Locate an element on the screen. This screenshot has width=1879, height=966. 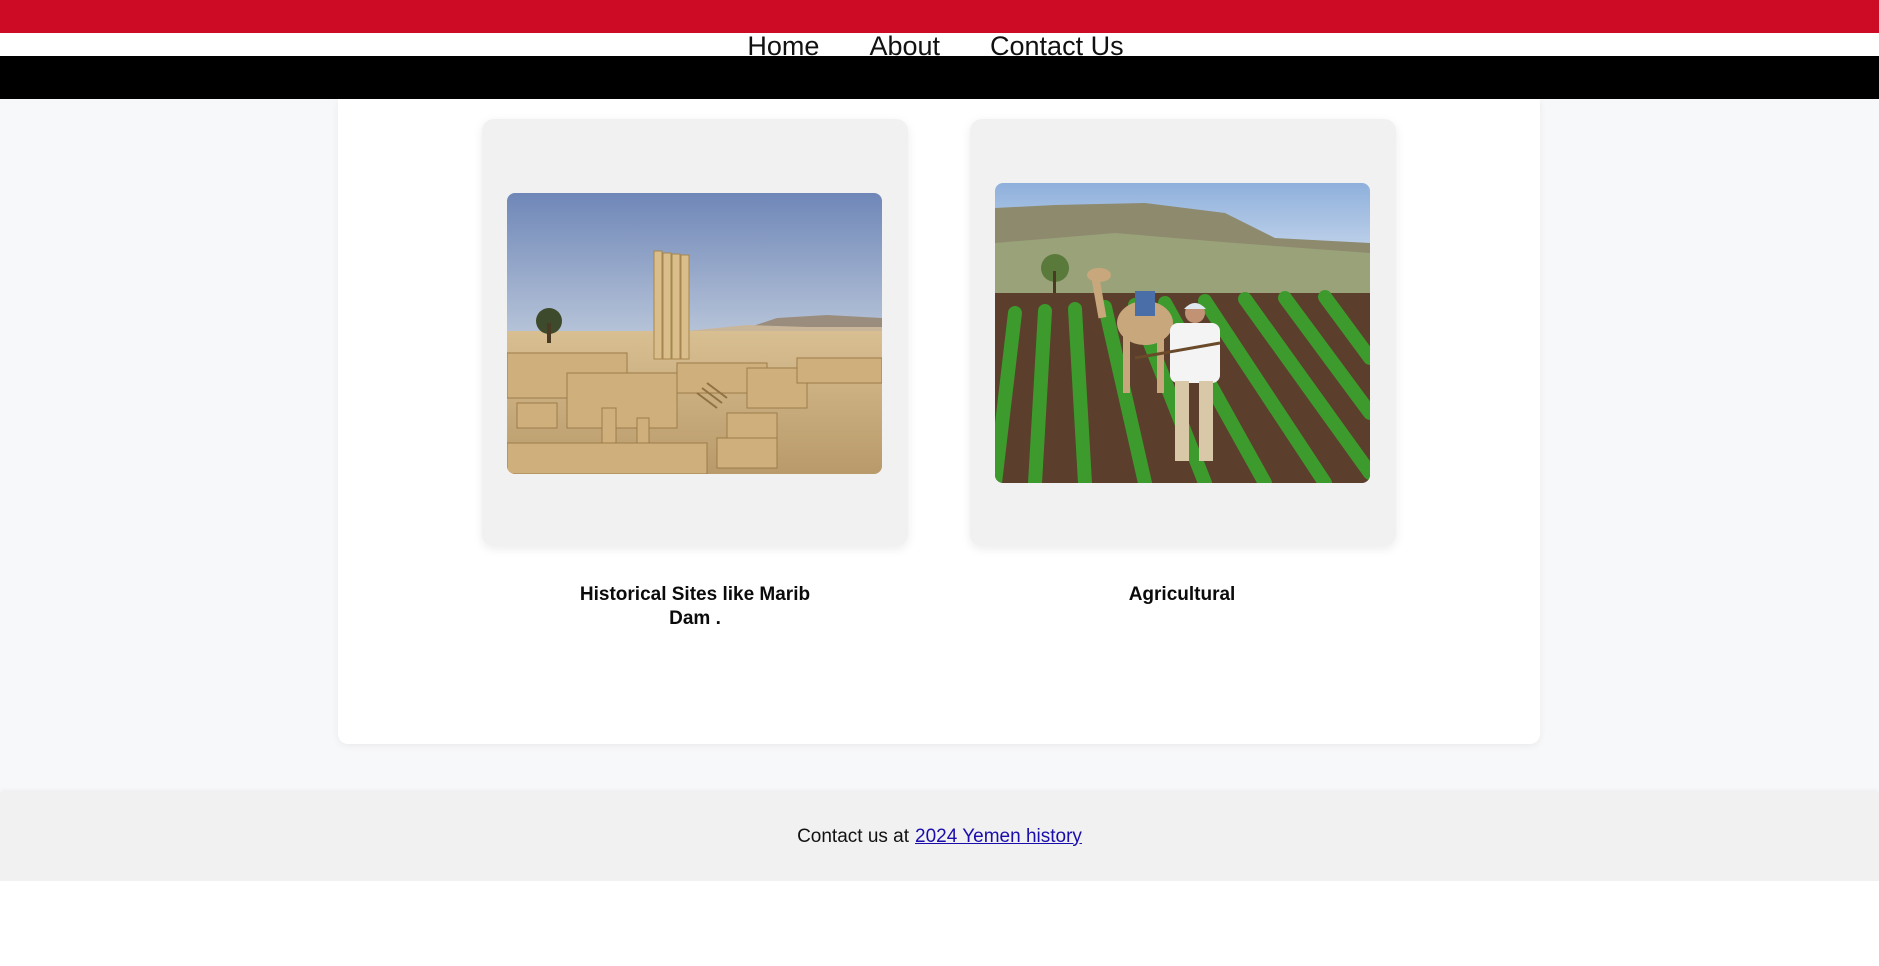
nav-home-link: Home is located at coordinates (783, 46).